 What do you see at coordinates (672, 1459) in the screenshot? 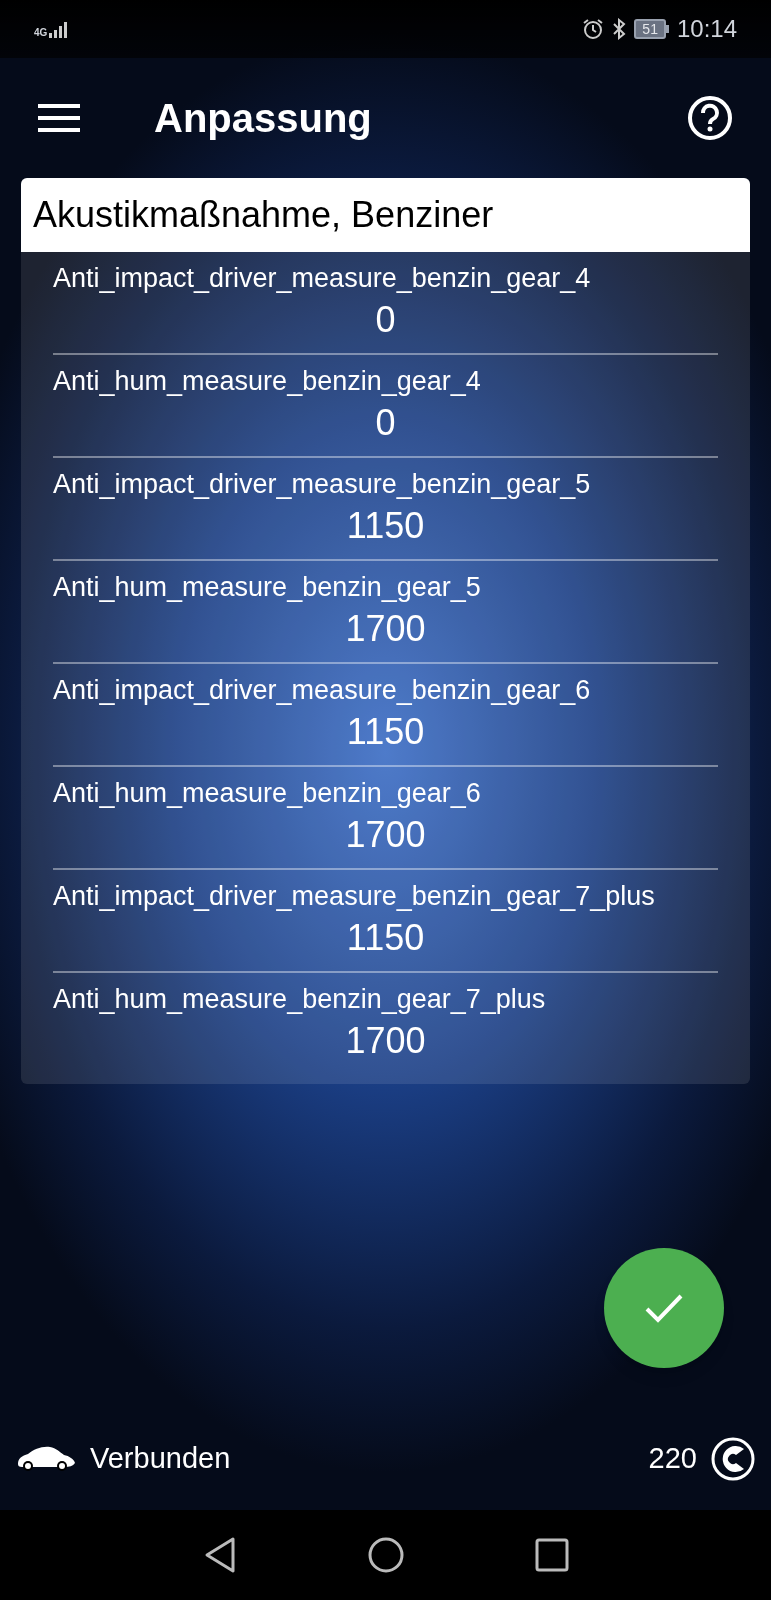
I see `count-label: 220` at bounding box center [672, 1459].